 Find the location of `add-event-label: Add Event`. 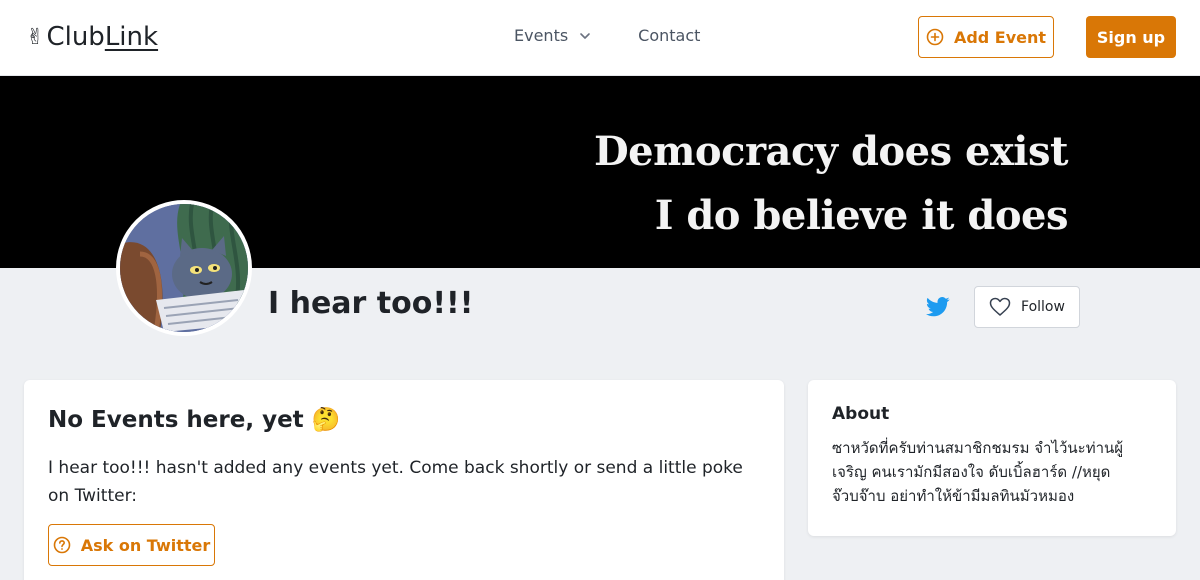

add-event-label: Add Event is located at coordinates (1000, 37).